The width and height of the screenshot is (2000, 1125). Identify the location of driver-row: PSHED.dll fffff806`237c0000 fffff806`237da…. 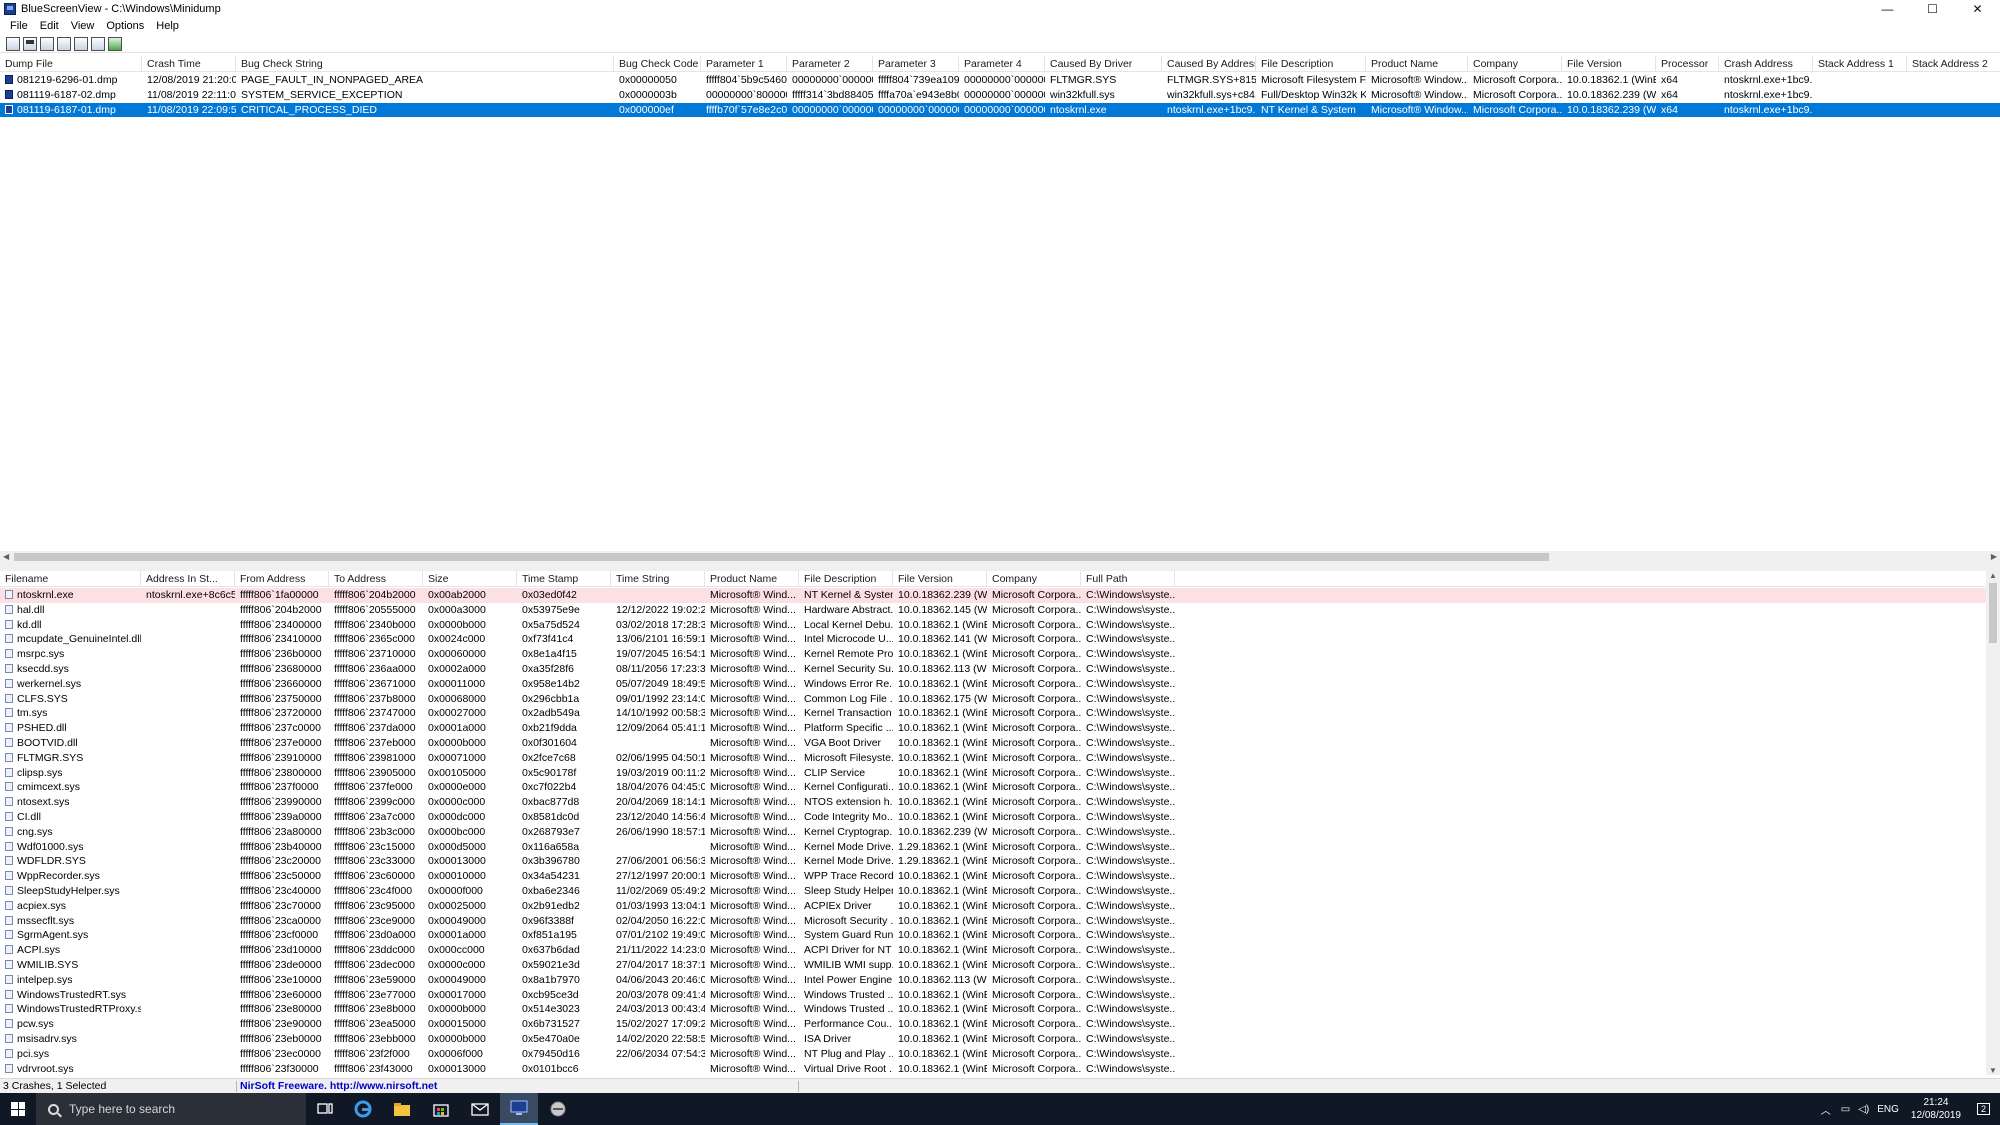
(993, 728).